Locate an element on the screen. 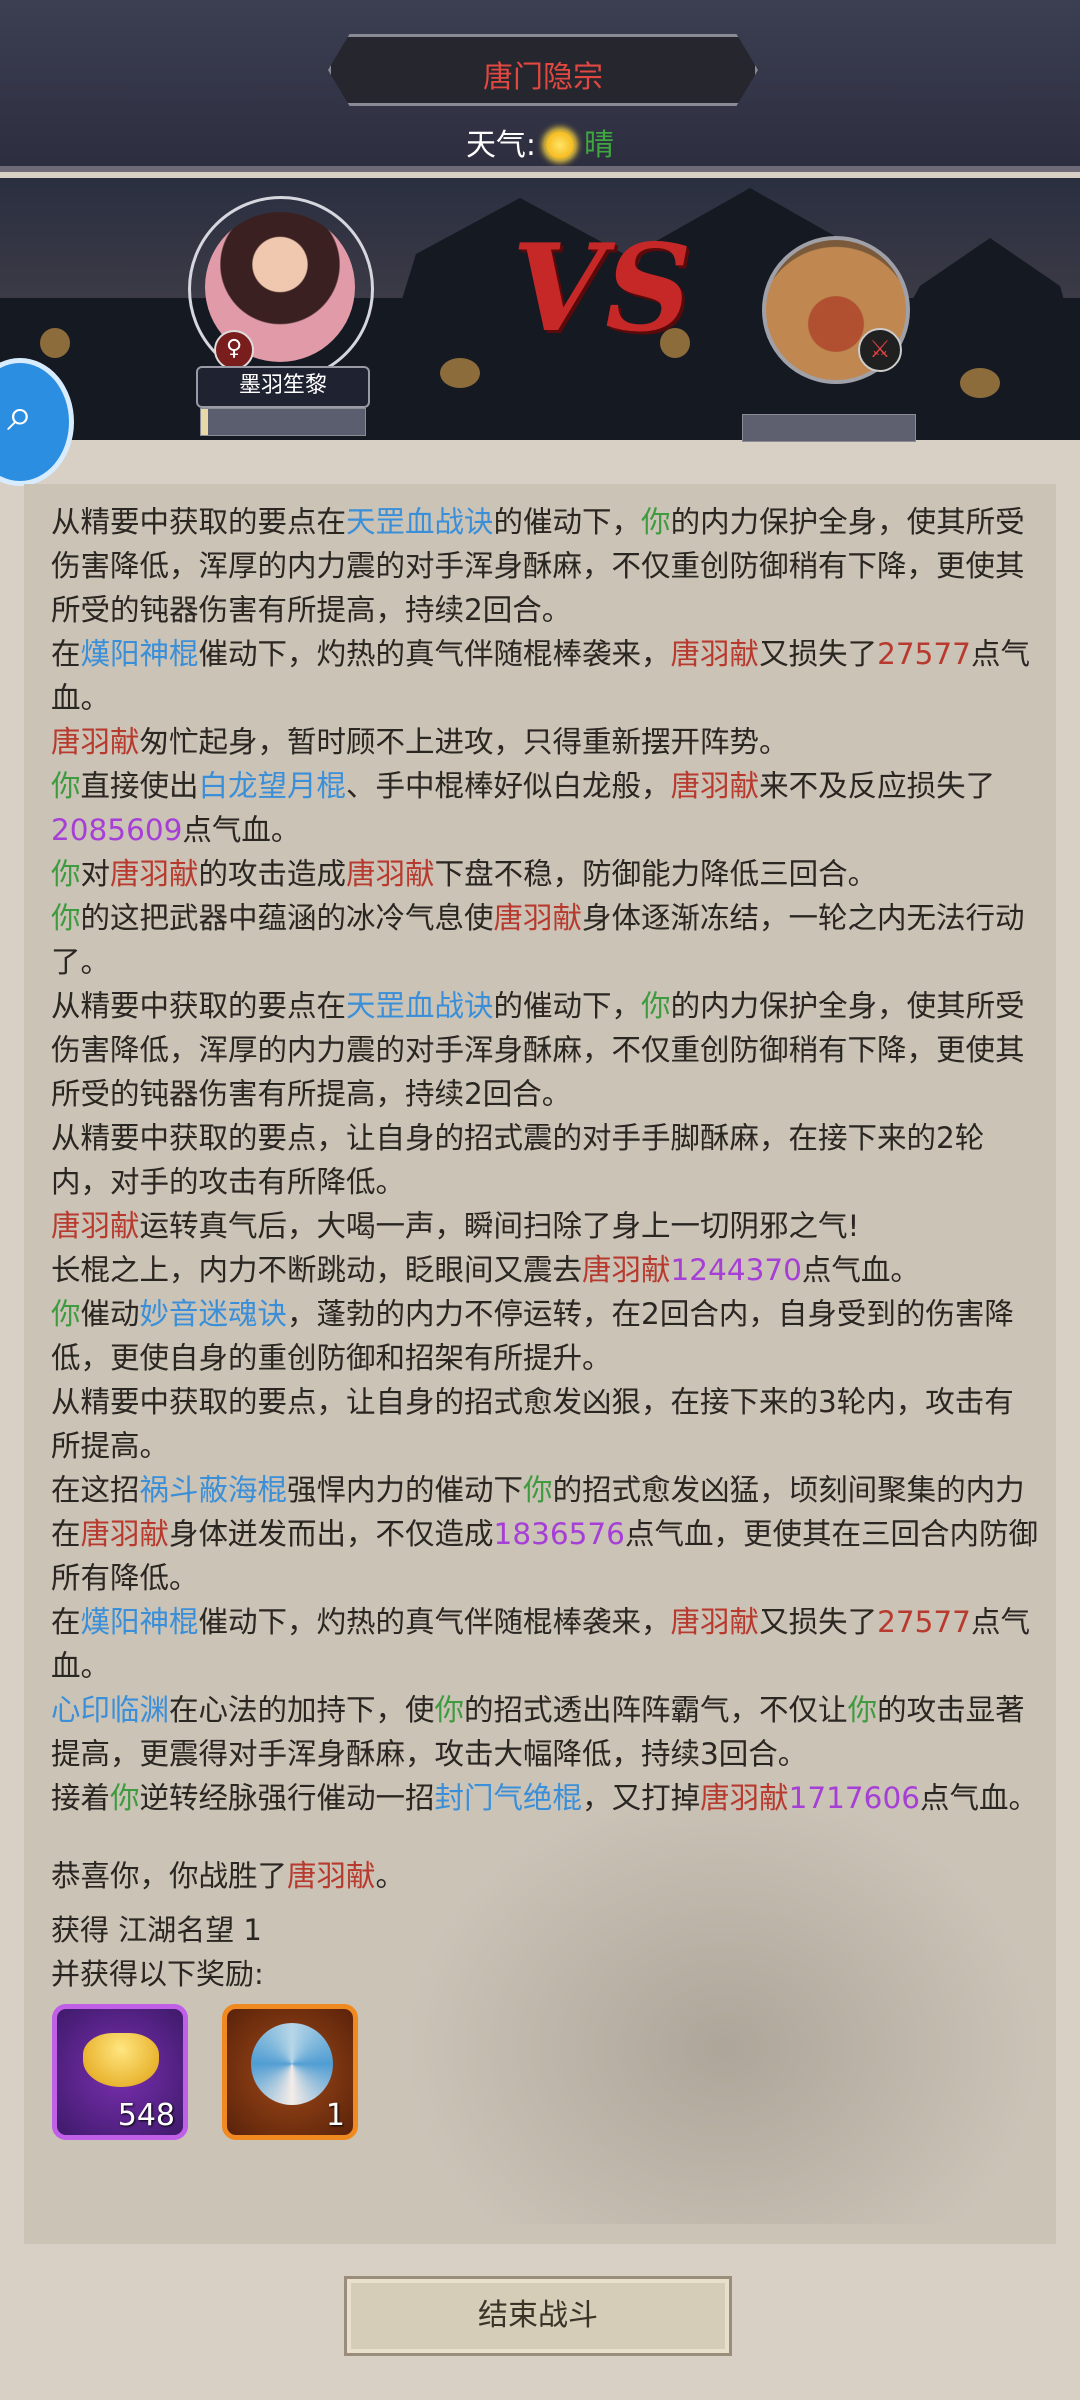 The height and width of the screenshot is (2400, 1080). log-text: 直接使出 is located at coordinates (139, 786).